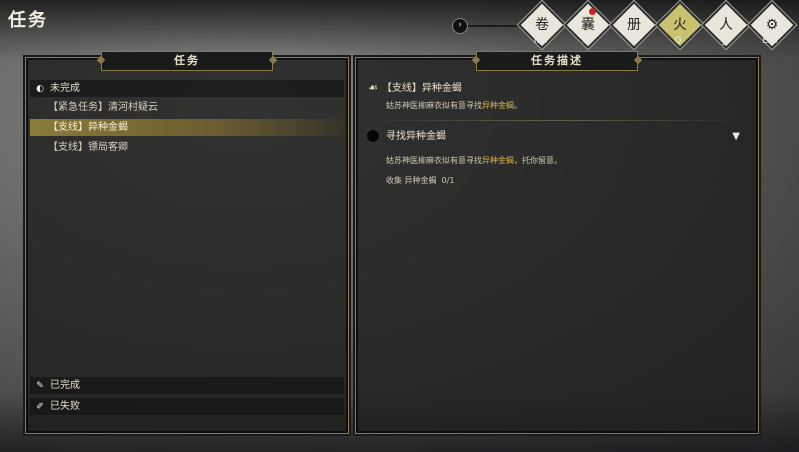 The image size is (799, 452). Describe the element at coordinates (65, 88) in the screenshot. I see `category-incomplete-label: 未完成` at that location.